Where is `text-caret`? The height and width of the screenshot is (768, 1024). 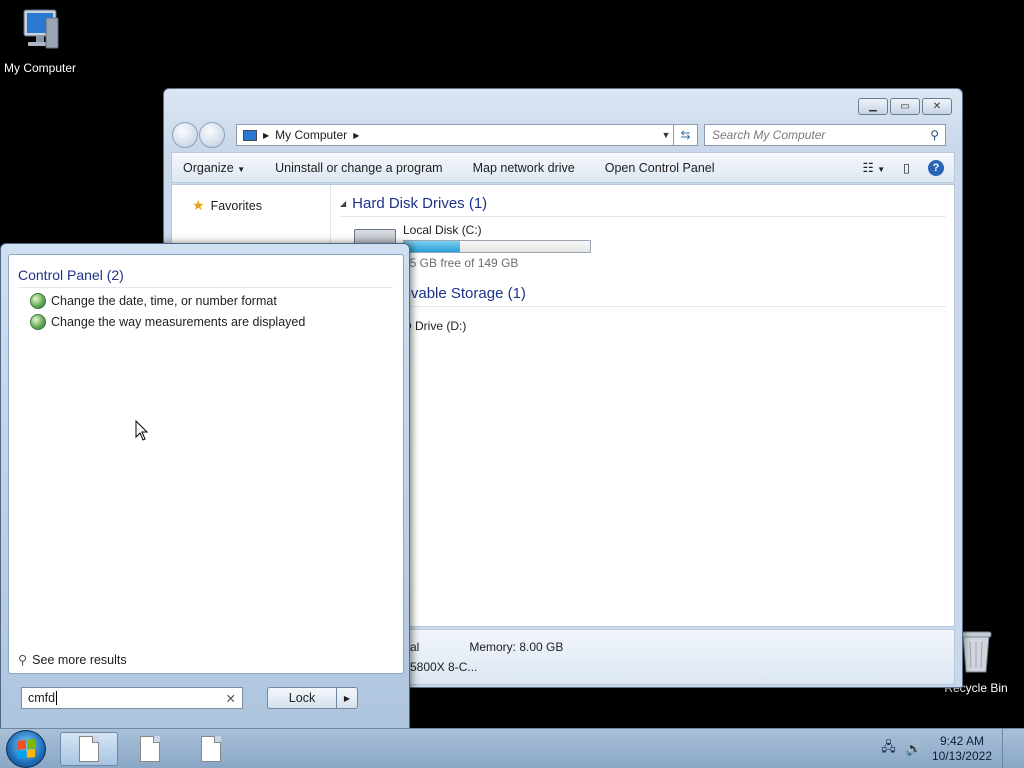 text-caret is located at coordinates (57, 698).